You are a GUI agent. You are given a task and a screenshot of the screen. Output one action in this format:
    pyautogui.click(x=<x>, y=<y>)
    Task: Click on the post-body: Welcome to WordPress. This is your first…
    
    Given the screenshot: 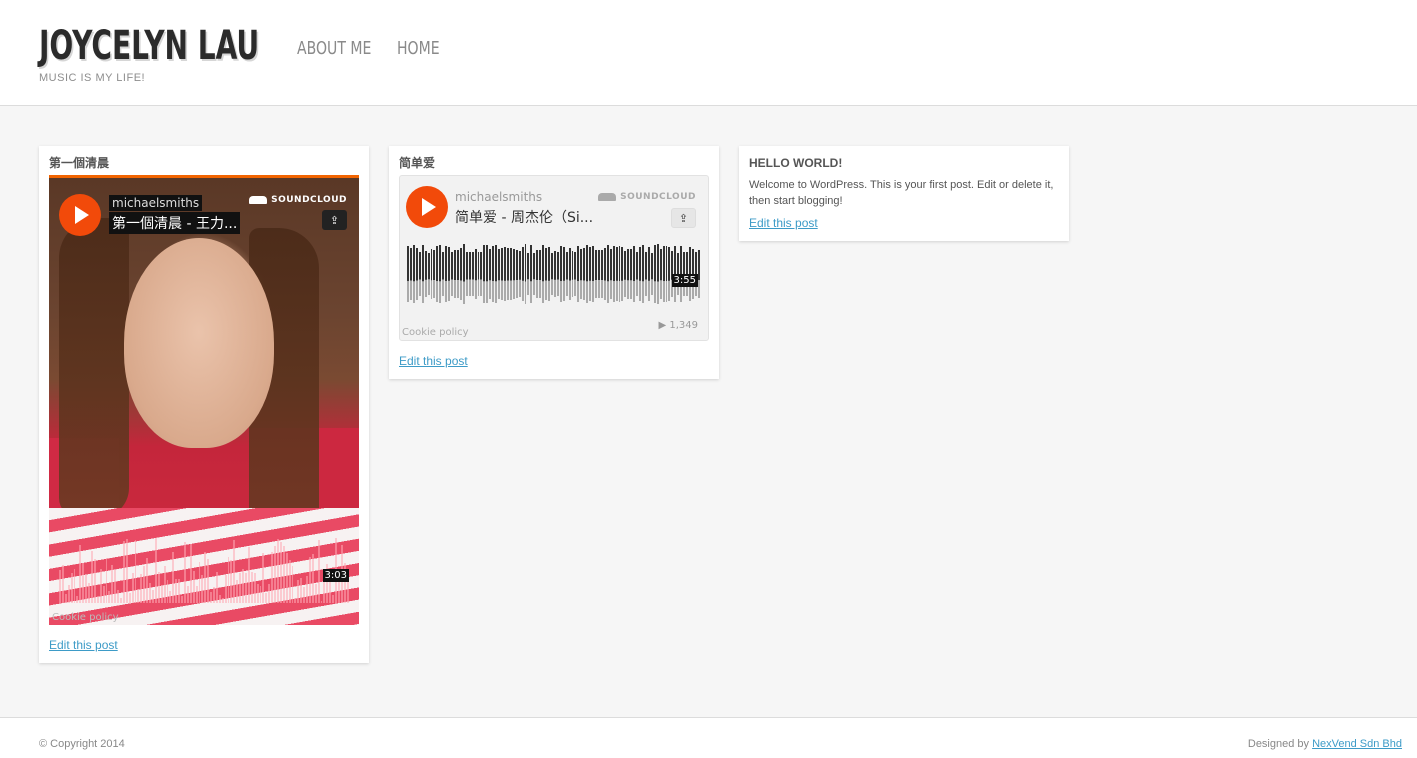 What is the action you would take?
    pyautogui.click(x=901, y=193)
    